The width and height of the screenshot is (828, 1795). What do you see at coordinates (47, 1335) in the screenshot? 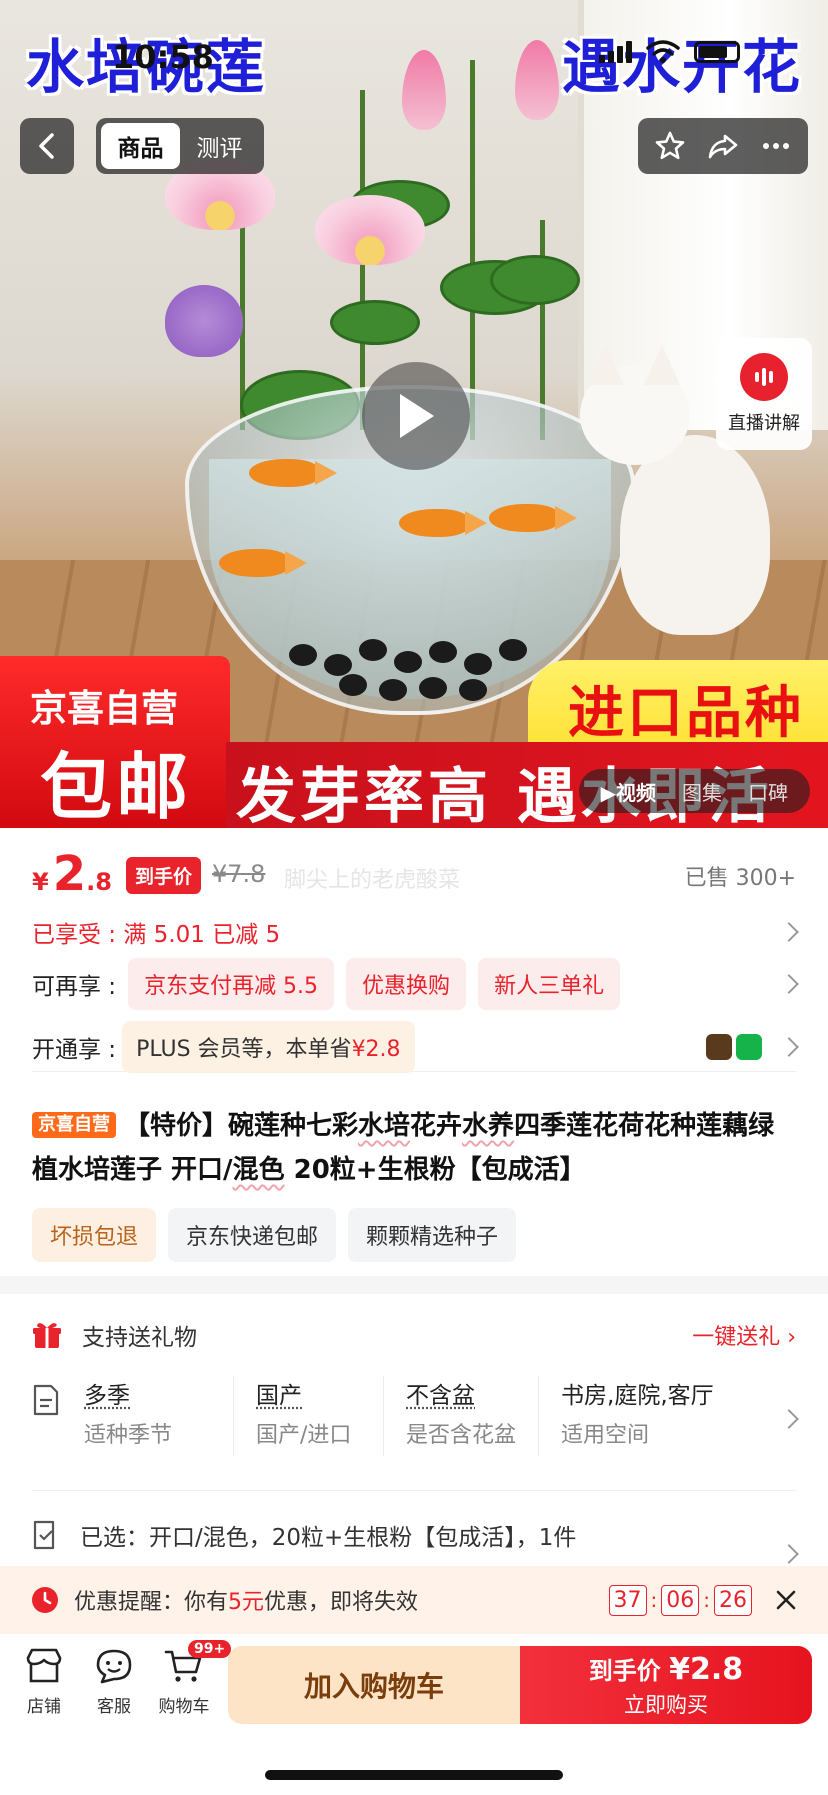
I see `gift-icon` at bounding box center [47, 1335].